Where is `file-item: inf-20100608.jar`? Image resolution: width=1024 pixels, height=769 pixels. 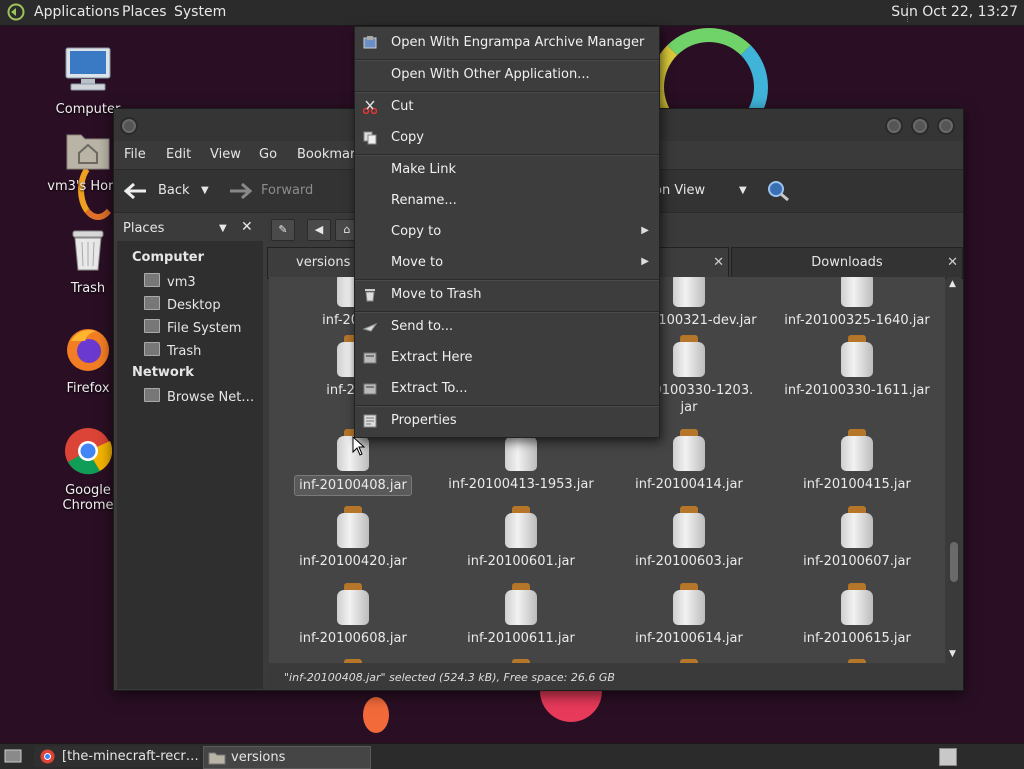 file-item: inf-20100608.jar is located at coordinates (353, 615).